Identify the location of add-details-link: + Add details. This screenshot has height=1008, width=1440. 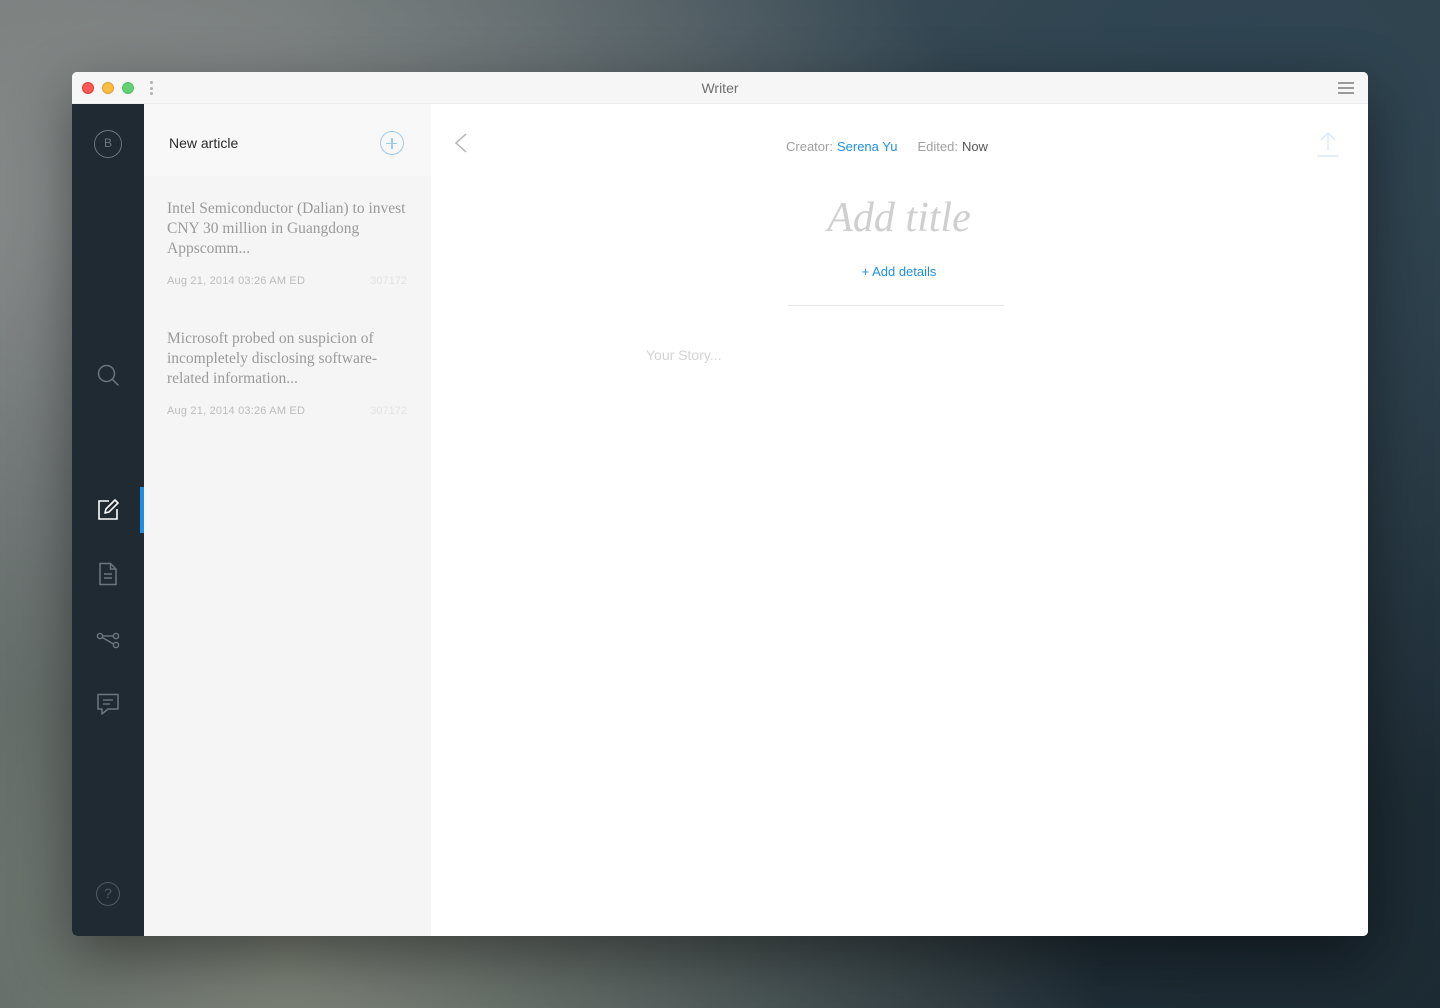
(899, 271).